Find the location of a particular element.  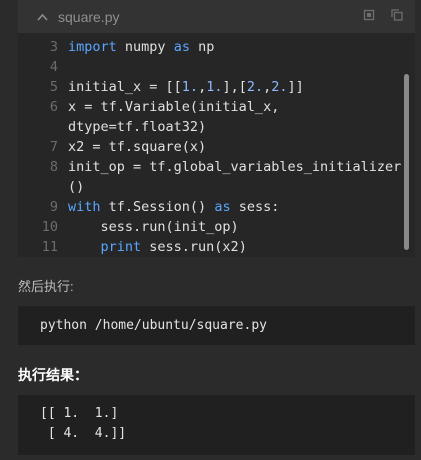

code-text: () is located at coordinates (76, 187).